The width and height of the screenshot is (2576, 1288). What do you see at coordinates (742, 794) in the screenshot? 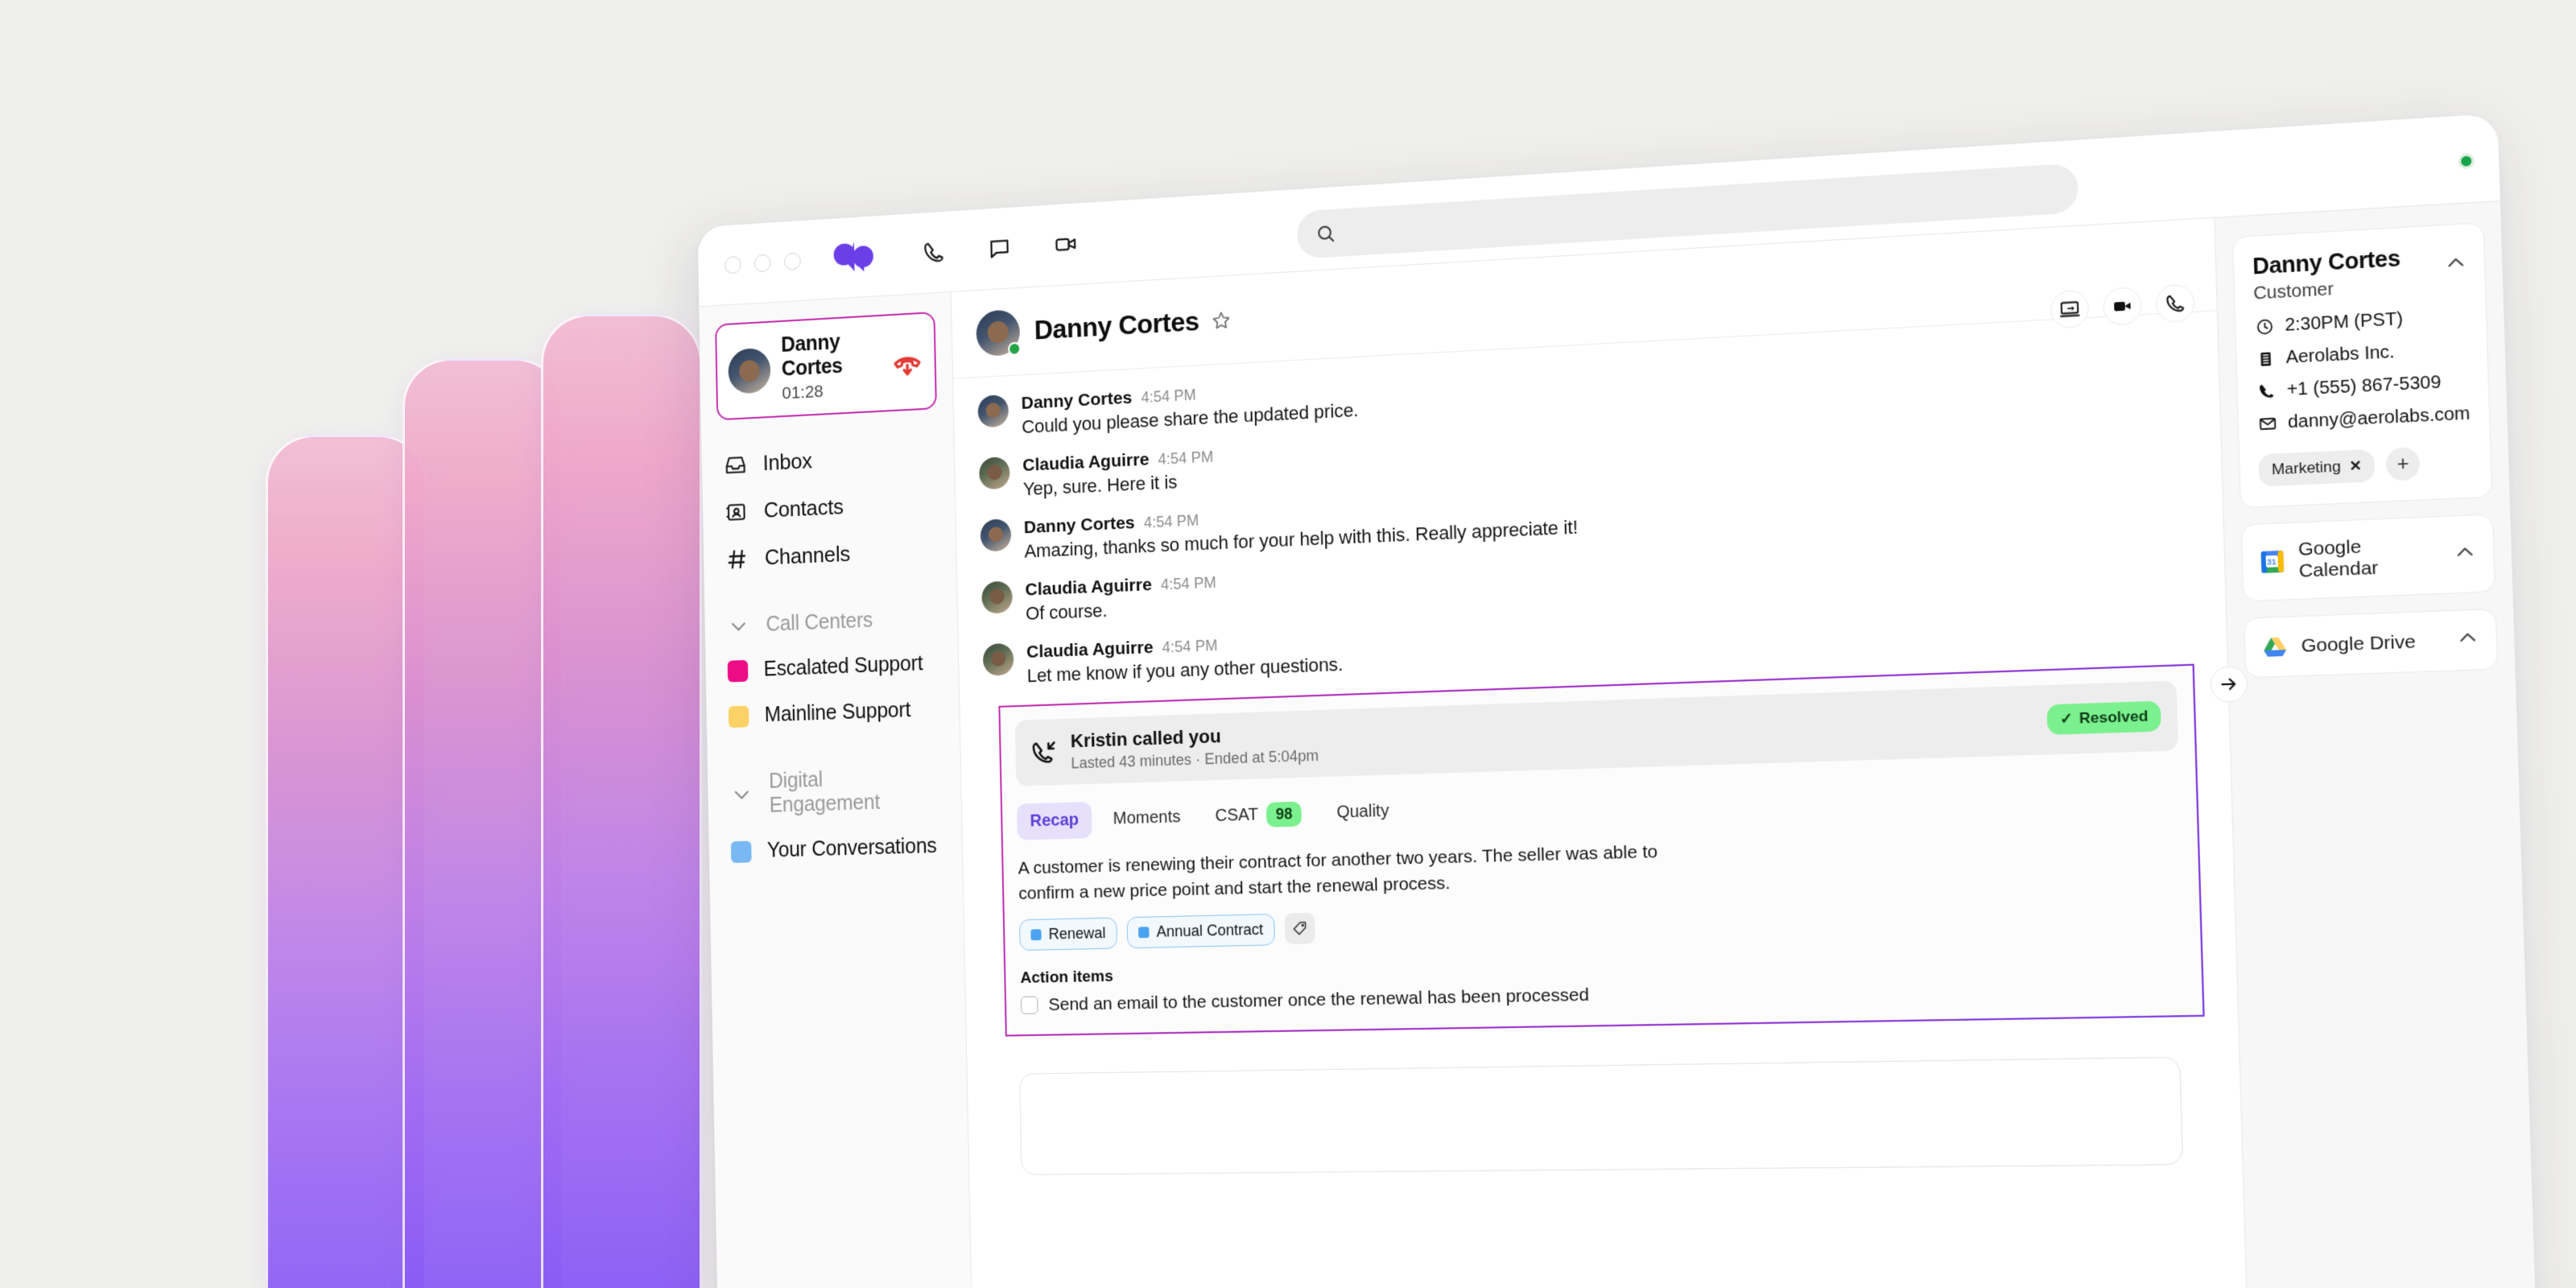
I see `chevron-down-icon` at bounding box center [742, 794].